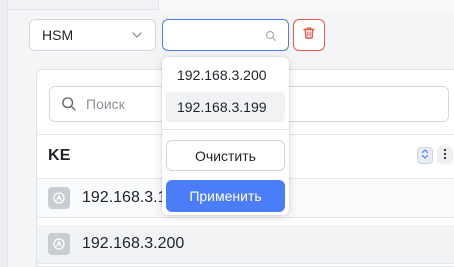 The width and height of the screenshot is (454, 267). What do you see at coordinates (245, 244) in the screenshot?
I see `table-row: 192.168.3.200` at bounding box center [245, 244].